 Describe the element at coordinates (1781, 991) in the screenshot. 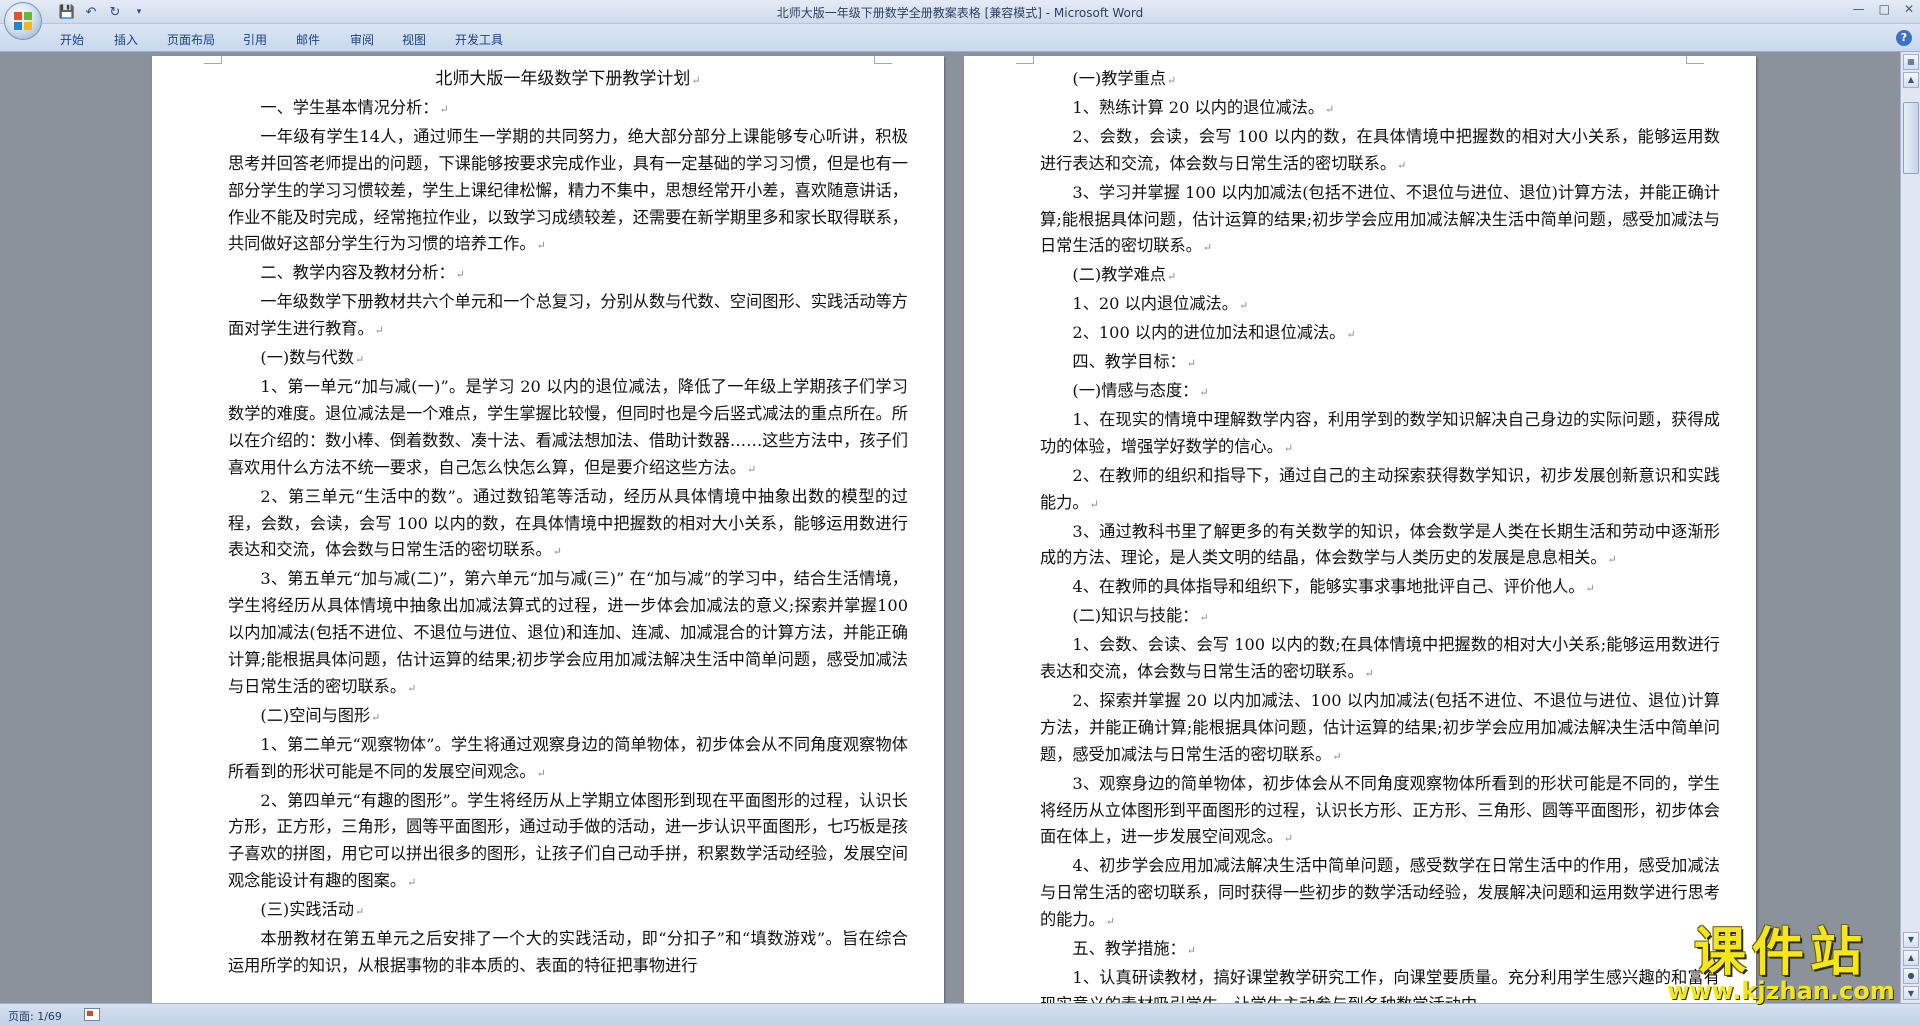

I see `watermark-url: www.kjzhan.com` at that location.